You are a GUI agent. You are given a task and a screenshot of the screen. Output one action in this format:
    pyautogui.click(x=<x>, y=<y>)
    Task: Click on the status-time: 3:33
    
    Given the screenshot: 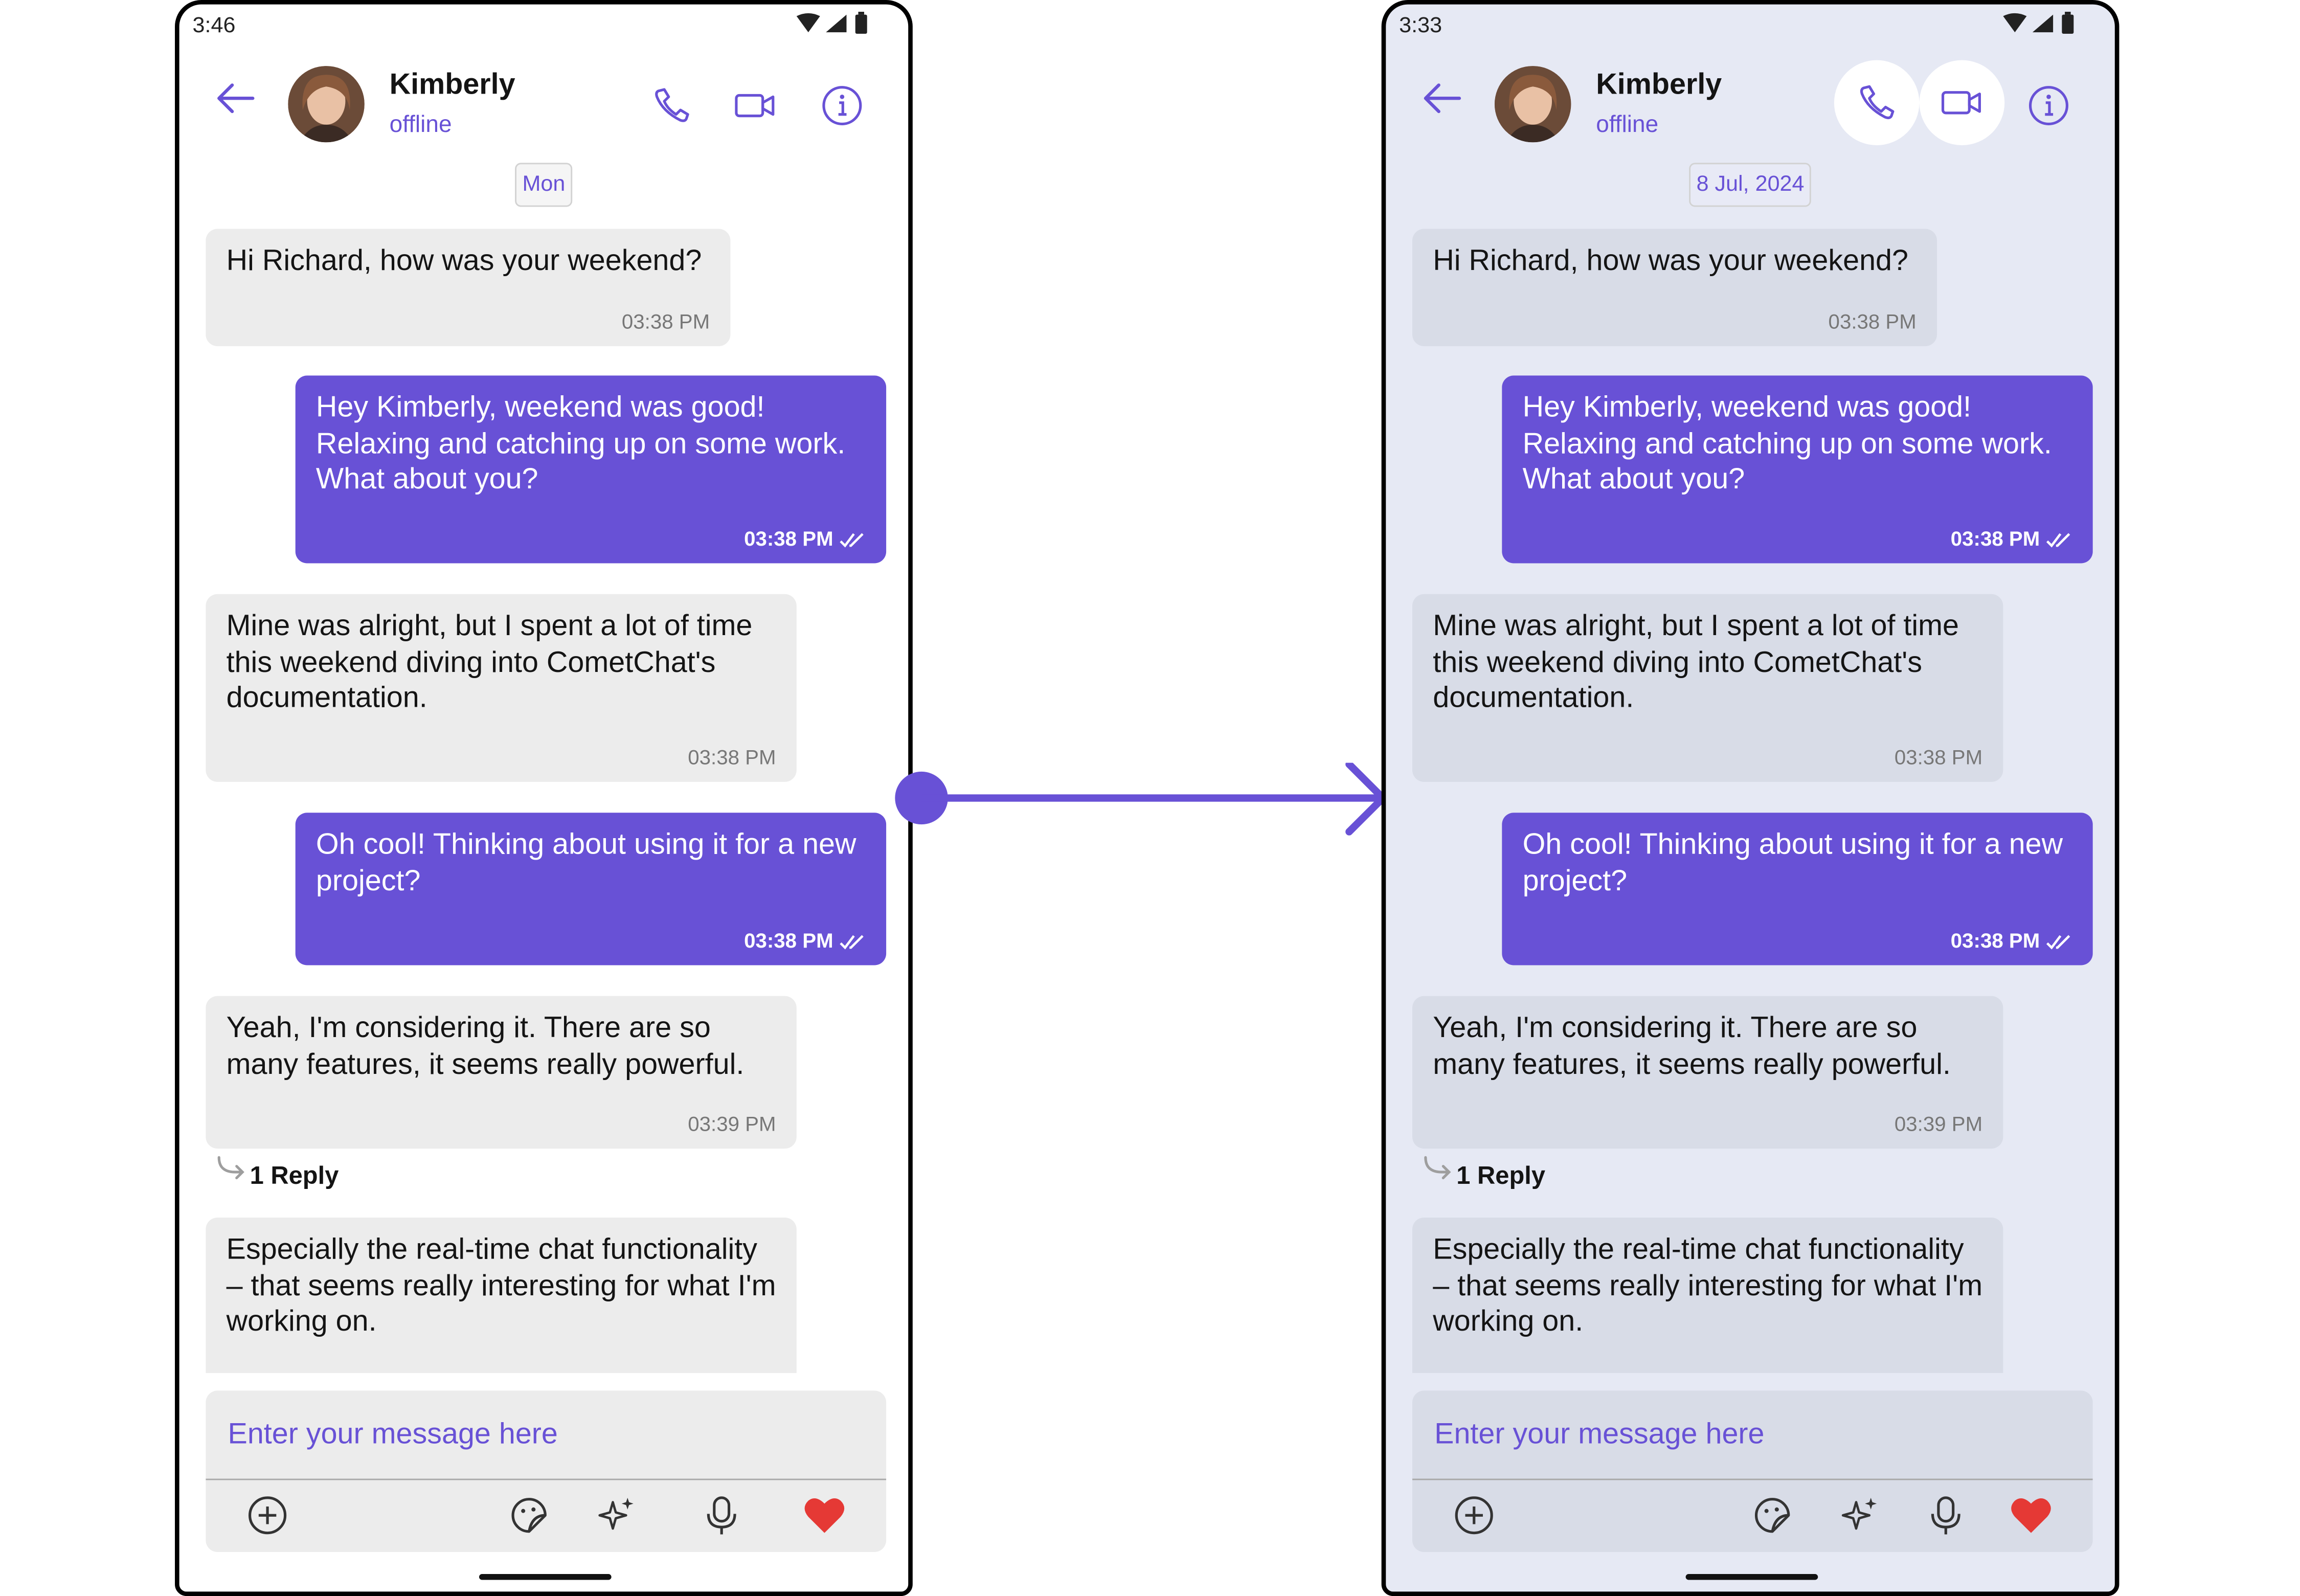 What is the action you would take?
    pyautogui.click(x=1420, y=26)
    